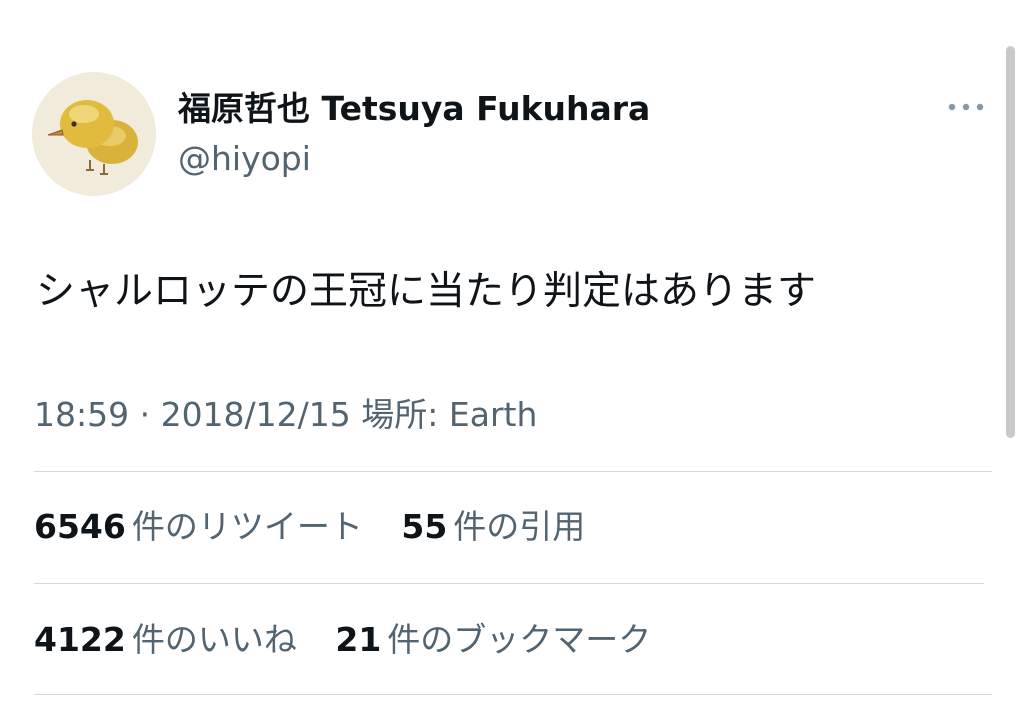  Describe the element at coordinates (519, 639) in the screenshot. I see `bookmarks-label: 件のブックマーク` at that location.